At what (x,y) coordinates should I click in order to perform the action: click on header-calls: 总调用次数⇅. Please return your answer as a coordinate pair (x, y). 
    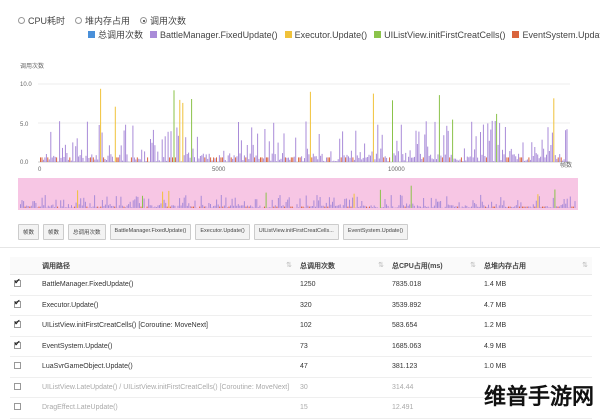
    Looking at the image, I should click on (342, 266).